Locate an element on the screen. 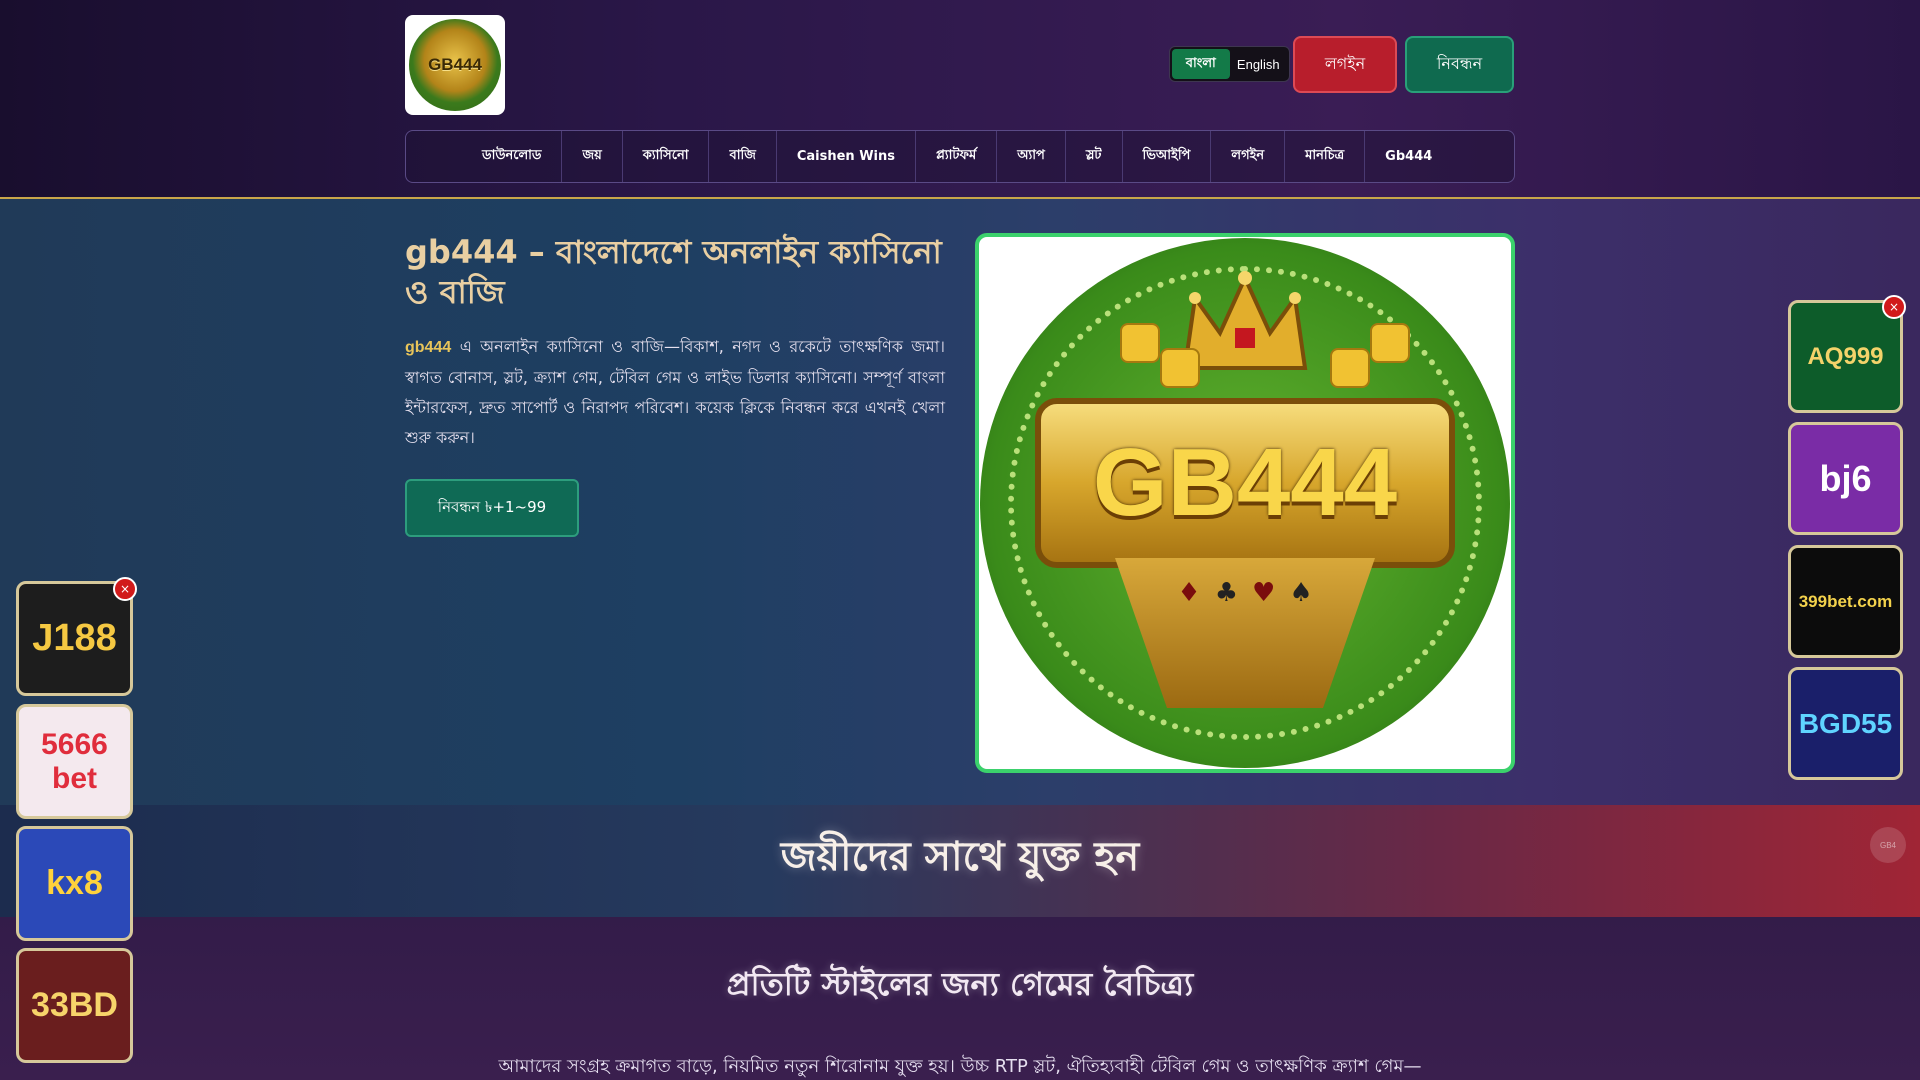 This screenshot has width=1920, height=1080. ad-label: 399bet.com is located at coordinates (1845, 601).